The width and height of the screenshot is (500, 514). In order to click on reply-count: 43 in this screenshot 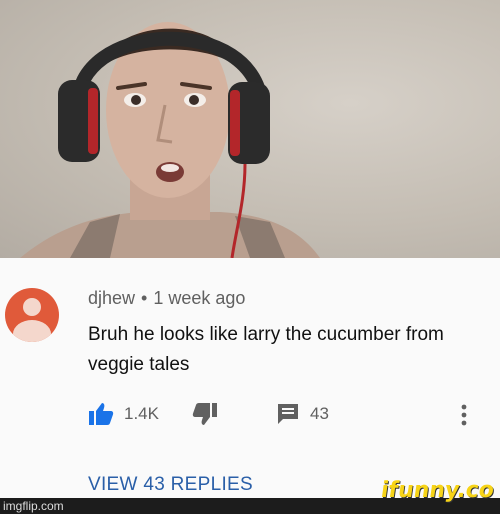, I will do `click(319, 413)`.